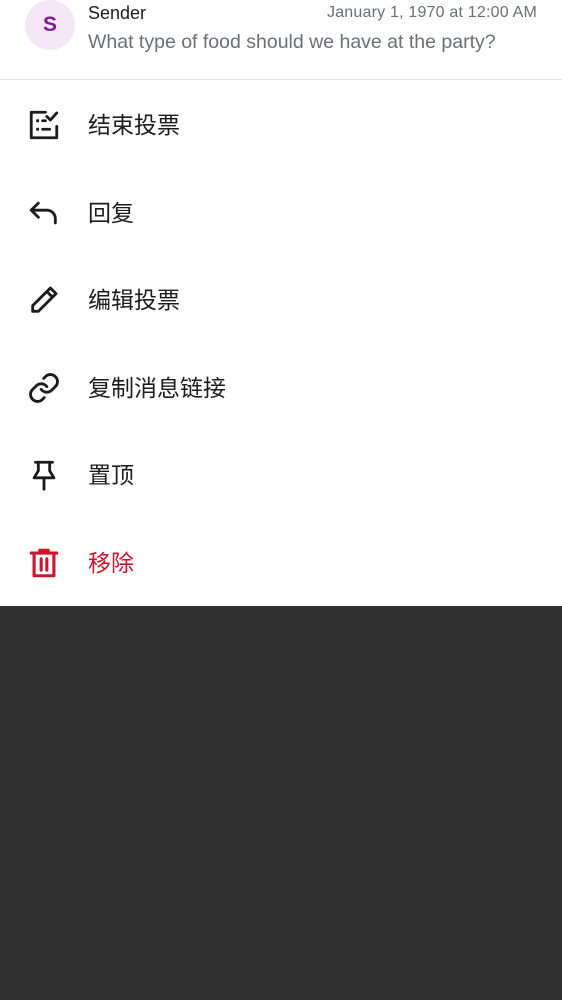  What do you see at coordinates (281, 214) in the screenshot?
I see `menu-item-reply: 回复` at bounding box center [281, 214].